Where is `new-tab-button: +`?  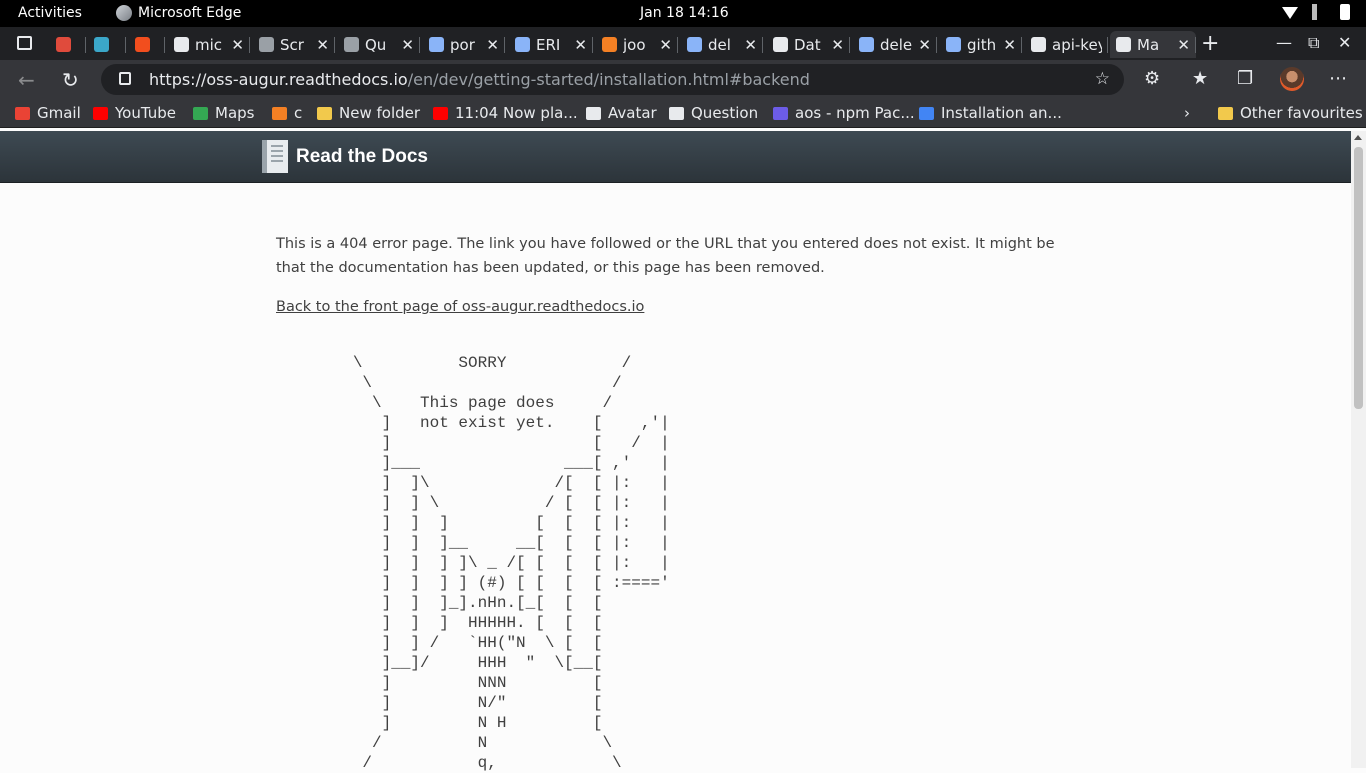
new-tab-button: + is located at coordinates (1210, 43).